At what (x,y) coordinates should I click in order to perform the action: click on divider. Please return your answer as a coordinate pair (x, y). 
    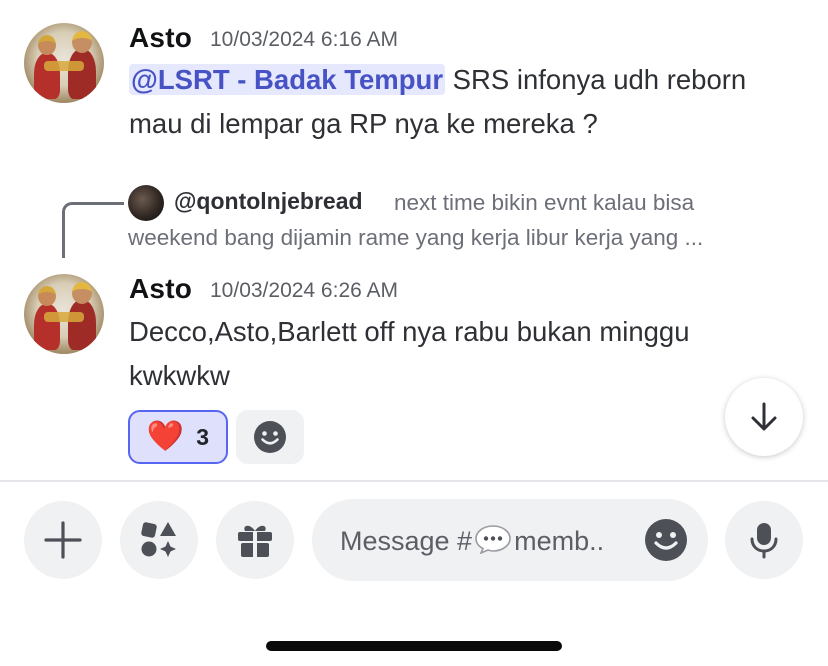
    Looking at the image, I should click on (414, 481).